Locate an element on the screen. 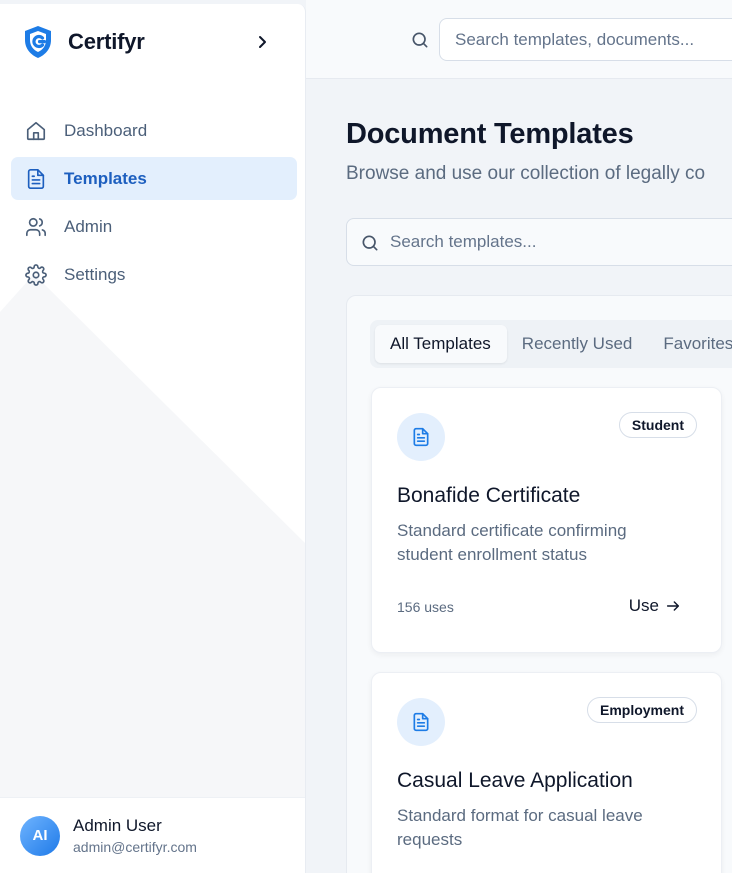 This screenshot has width=732, height=873. chevron-right-icon is located at coordinates (262, 42).